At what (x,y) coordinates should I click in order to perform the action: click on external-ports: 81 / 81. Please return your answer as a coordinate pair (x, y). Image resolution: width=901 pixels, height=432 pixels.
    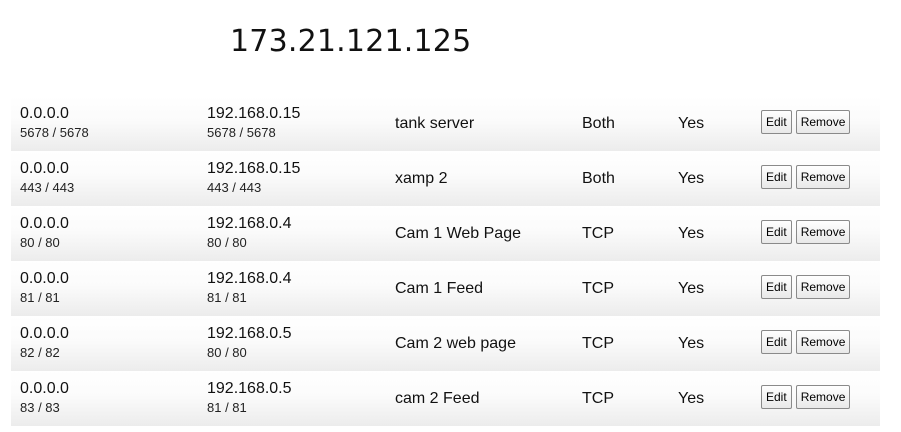
    Looking at the image, I should click on (40, 297).